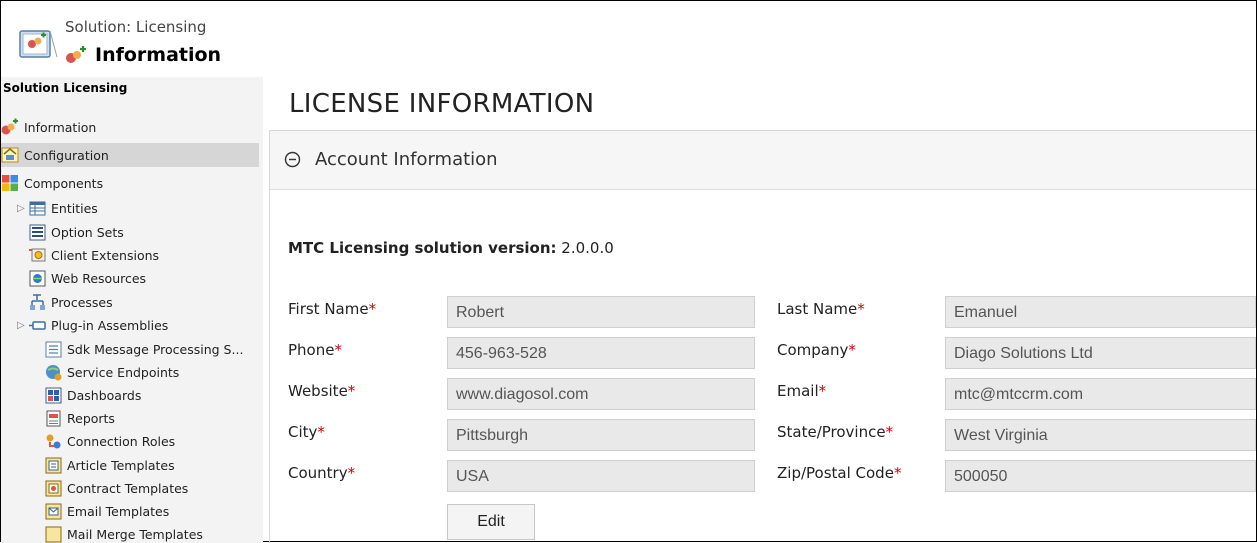  I want to click on mail-merge-icon, so click(53, 534).